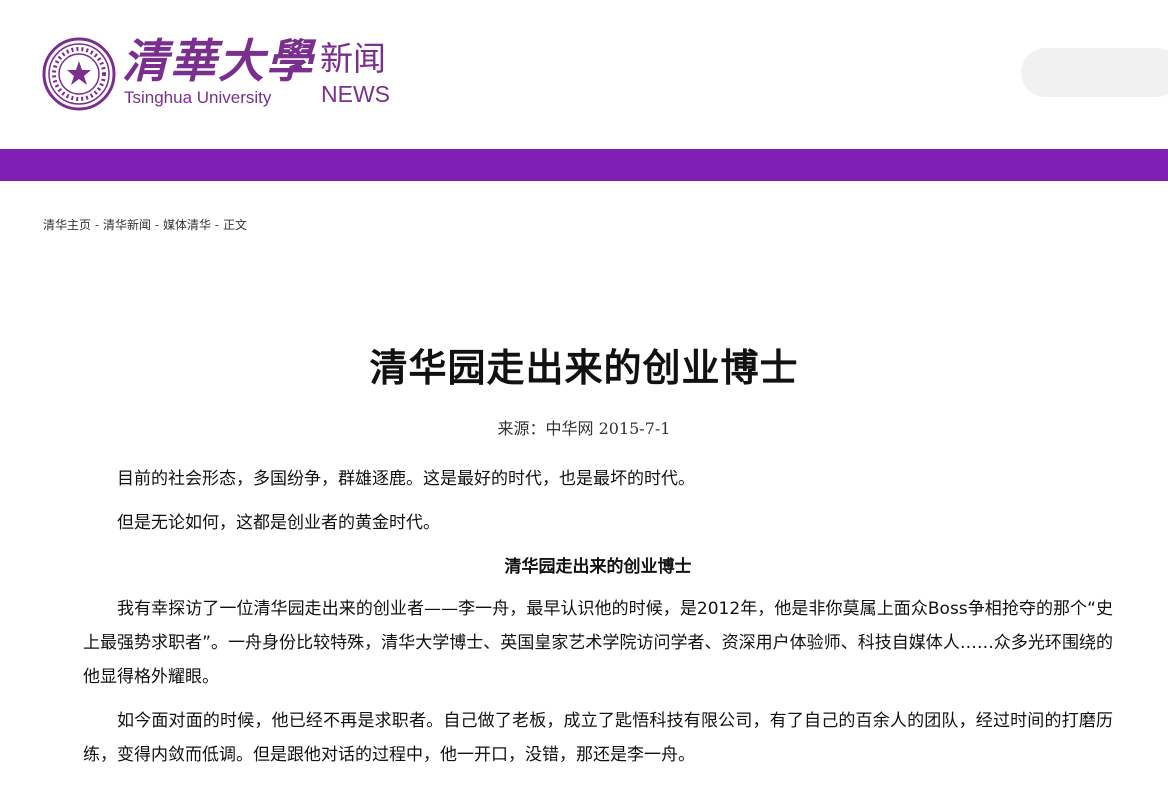  I want to click on breadcrumb-media-link: 媒体清华, so click(187, 225).